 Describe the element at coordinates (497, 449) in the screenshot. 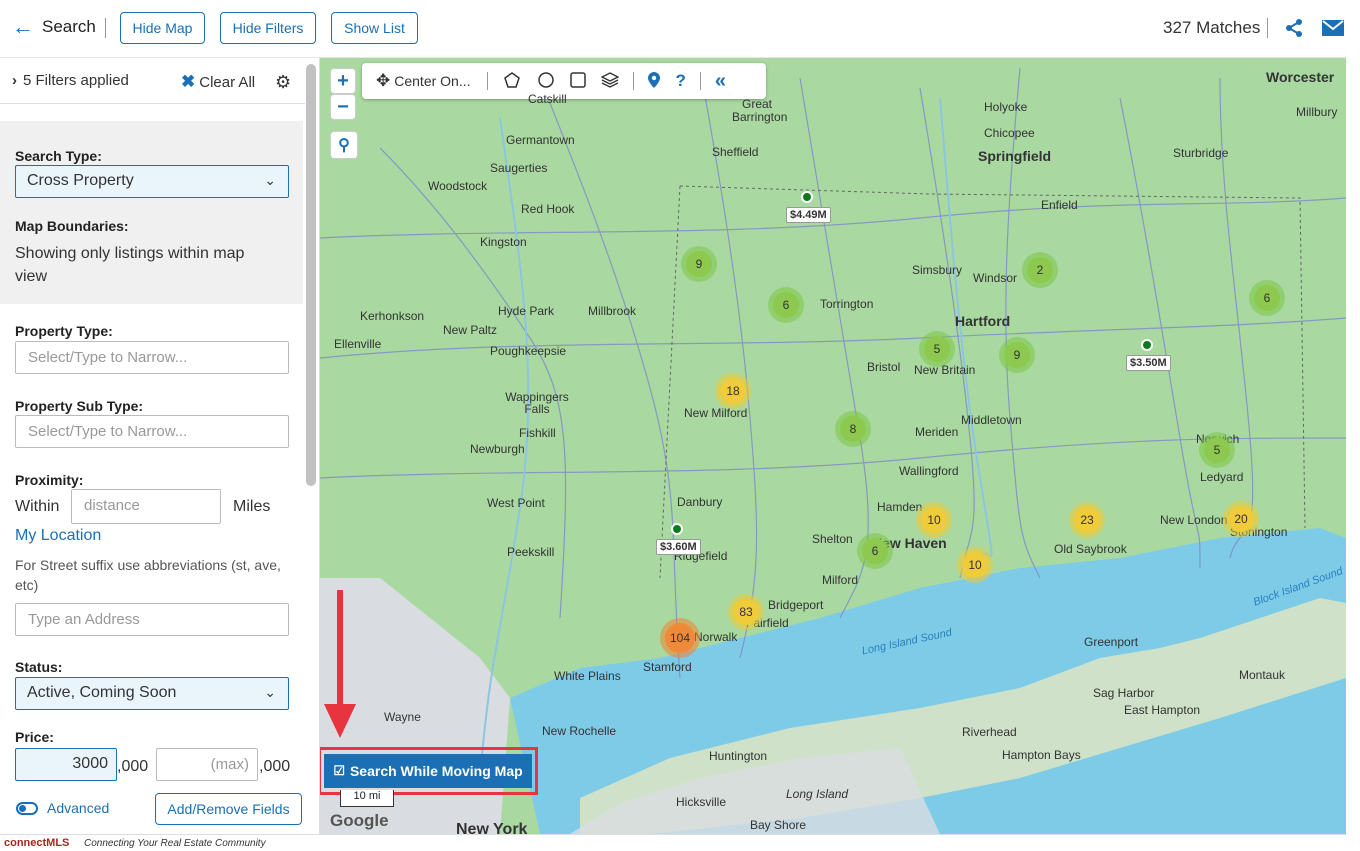

I see `city-label: Newburgh` at that location.